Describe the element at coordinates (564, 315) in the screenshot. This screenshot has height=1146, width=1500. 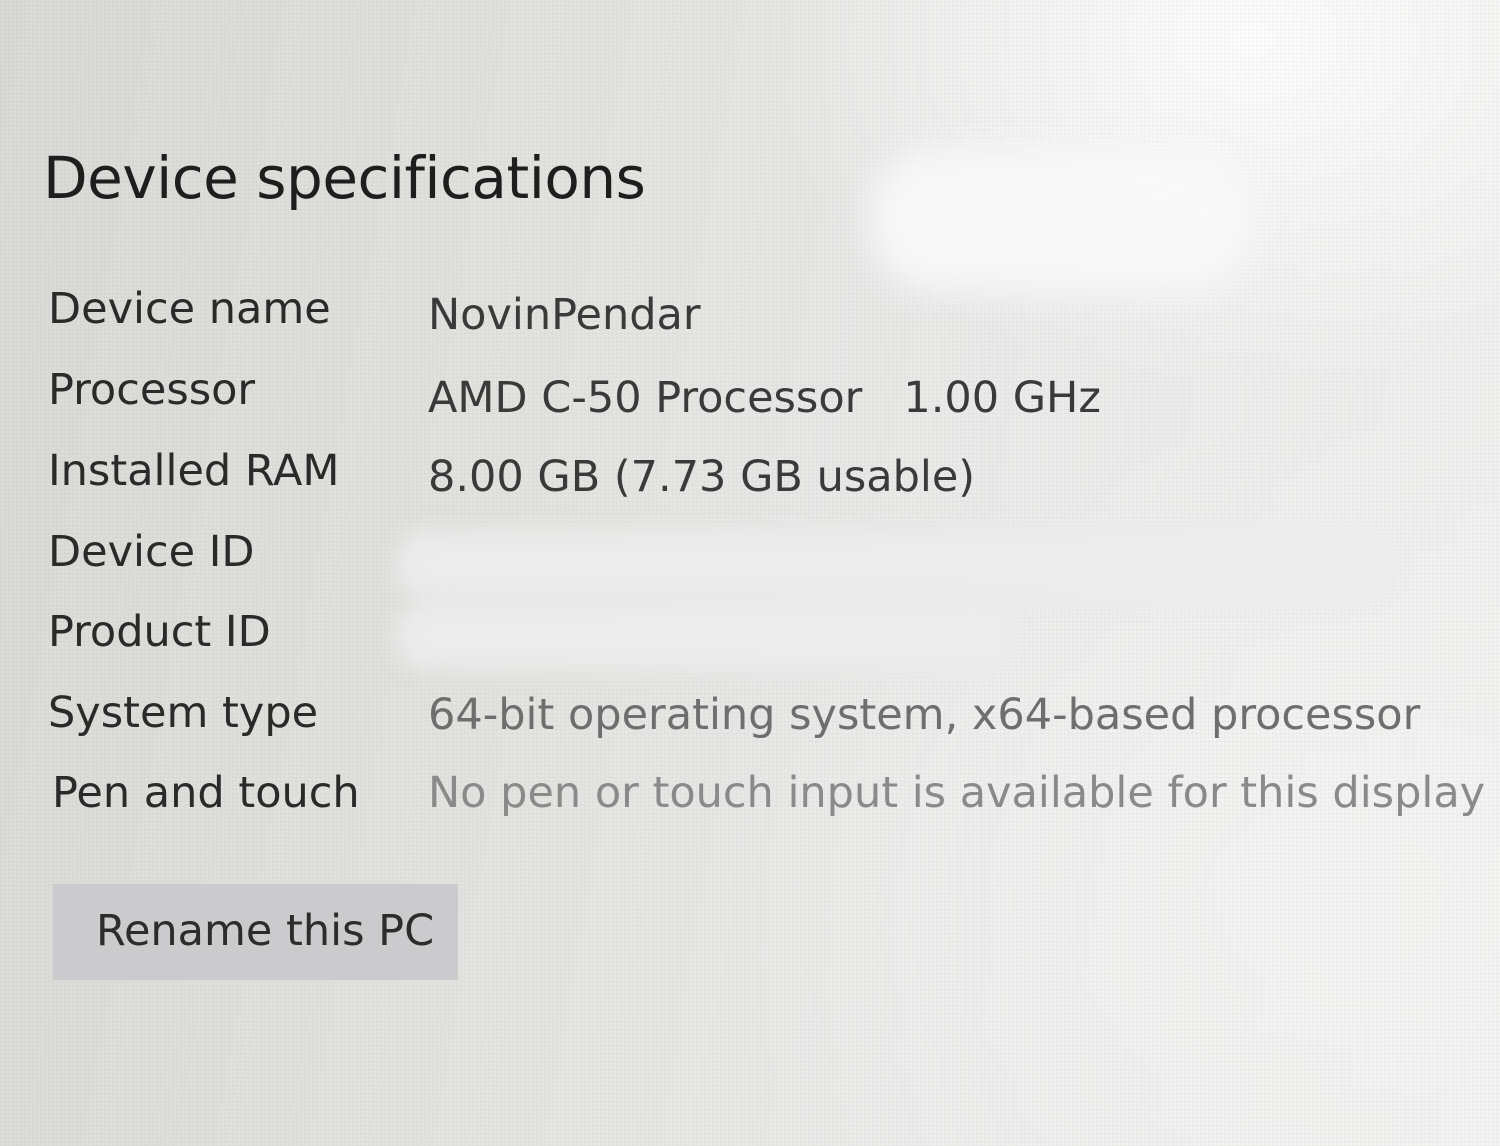
I see `spec-value-device-name: NovinPendar` at that location.